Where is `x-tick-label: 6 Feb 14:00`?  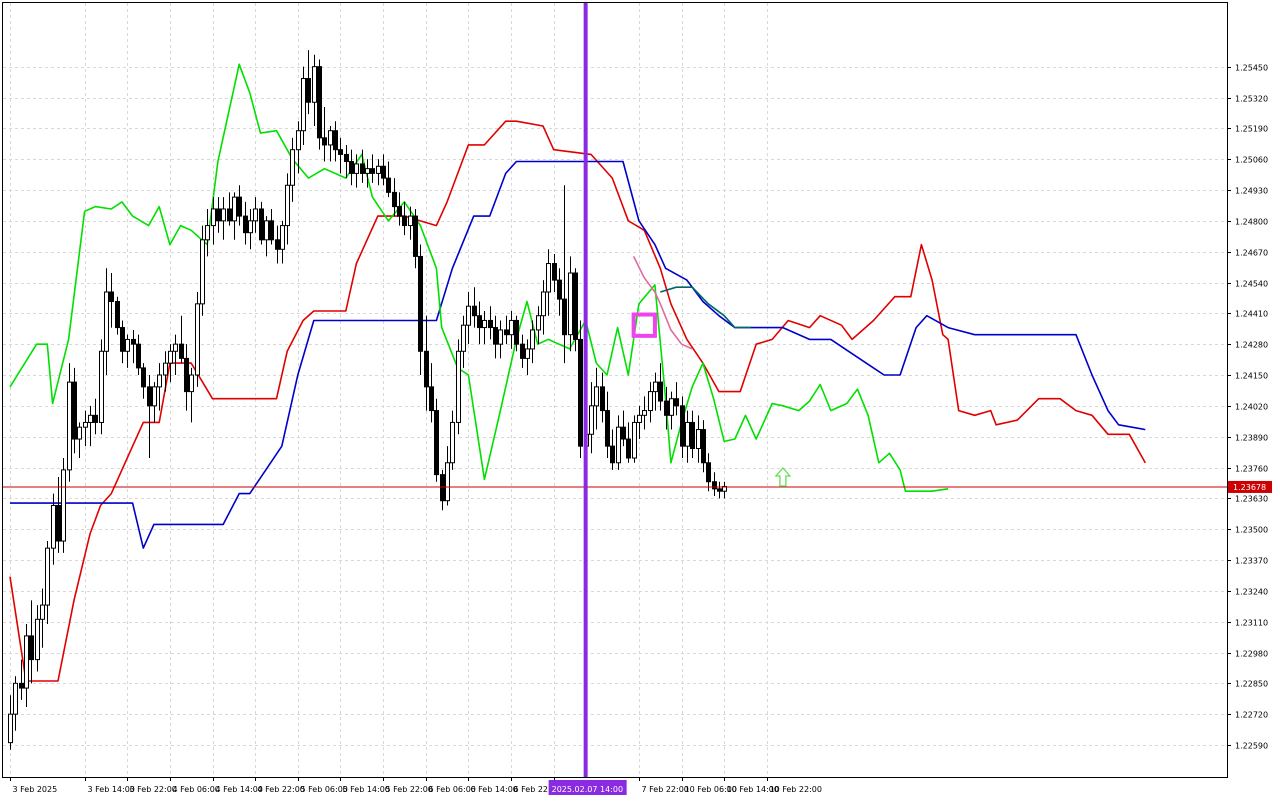 x-tick-label: 6 Feb 14:00 is located at coordinates (494, 789).